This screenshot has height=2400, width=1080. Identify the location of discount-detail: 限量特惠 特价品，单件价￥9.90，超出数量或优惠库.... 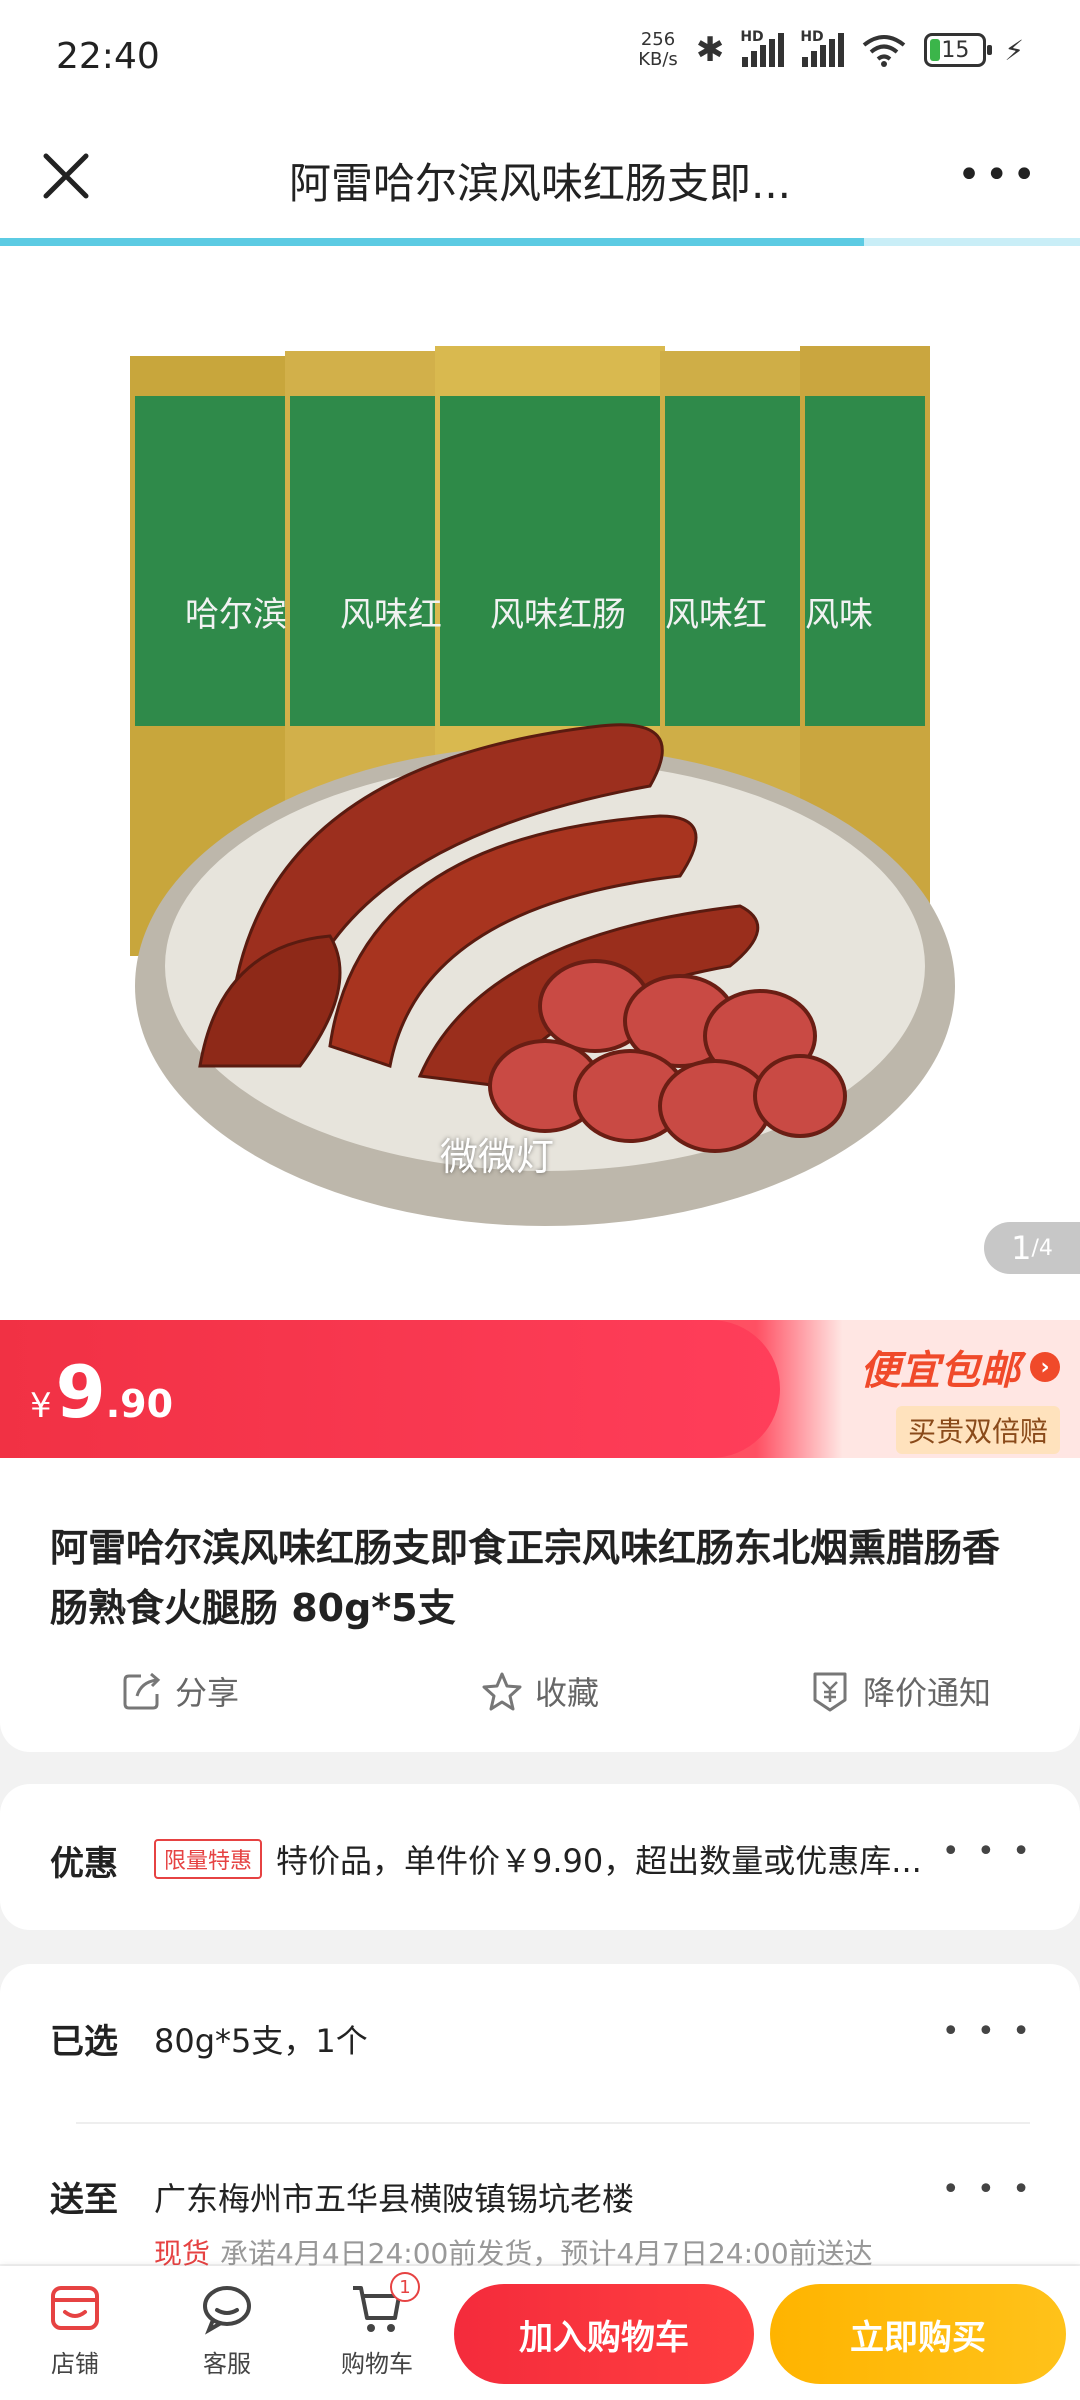
(562, 1859).